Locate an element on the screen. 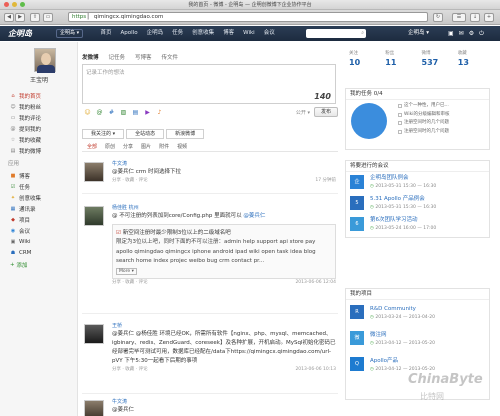 This screenshot has height=416, width=500. window-controls is located at coordinates (14, 4).